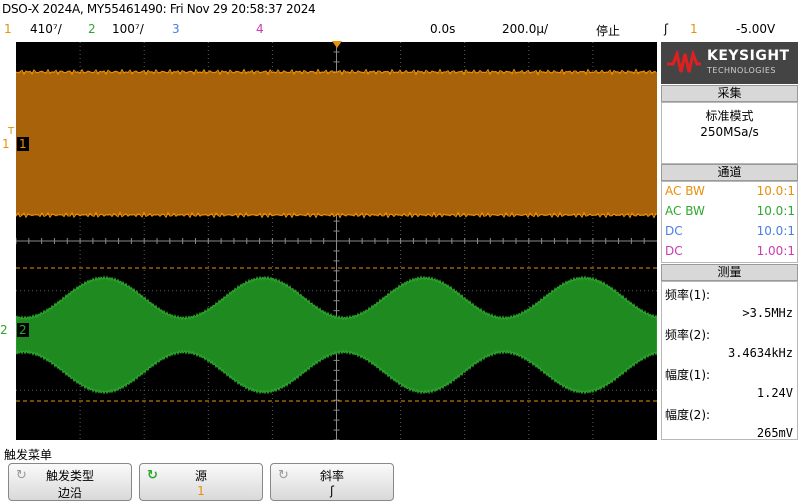  I want to click on meas-label-3: 幅度(1):, so click(688, 375).